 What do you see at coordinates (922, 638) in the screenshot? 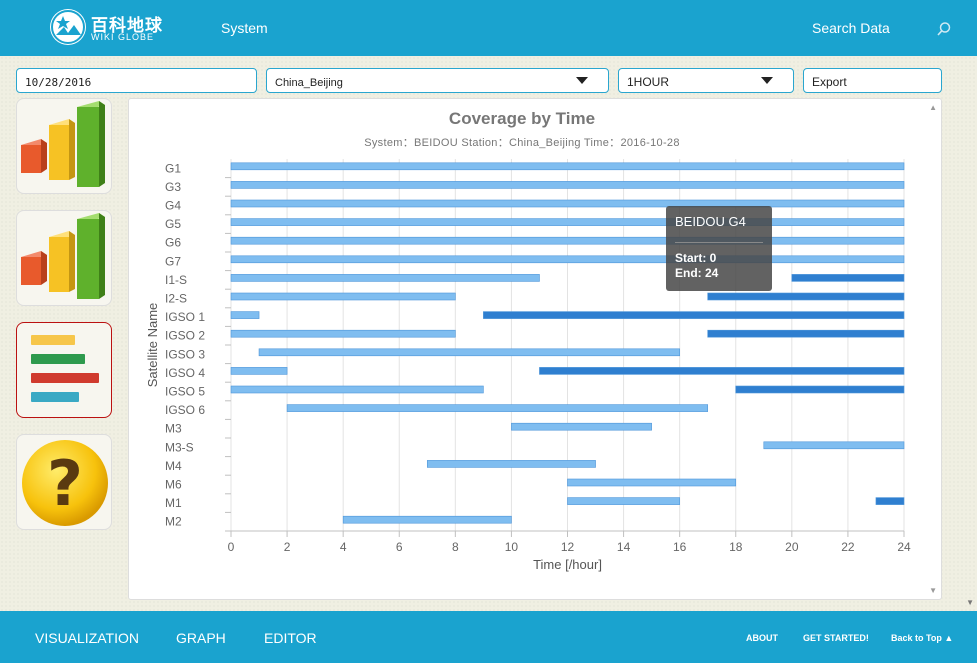
I see `footer-link-back-to-top: Back to Top ▲` at bounding box center [922, 638].